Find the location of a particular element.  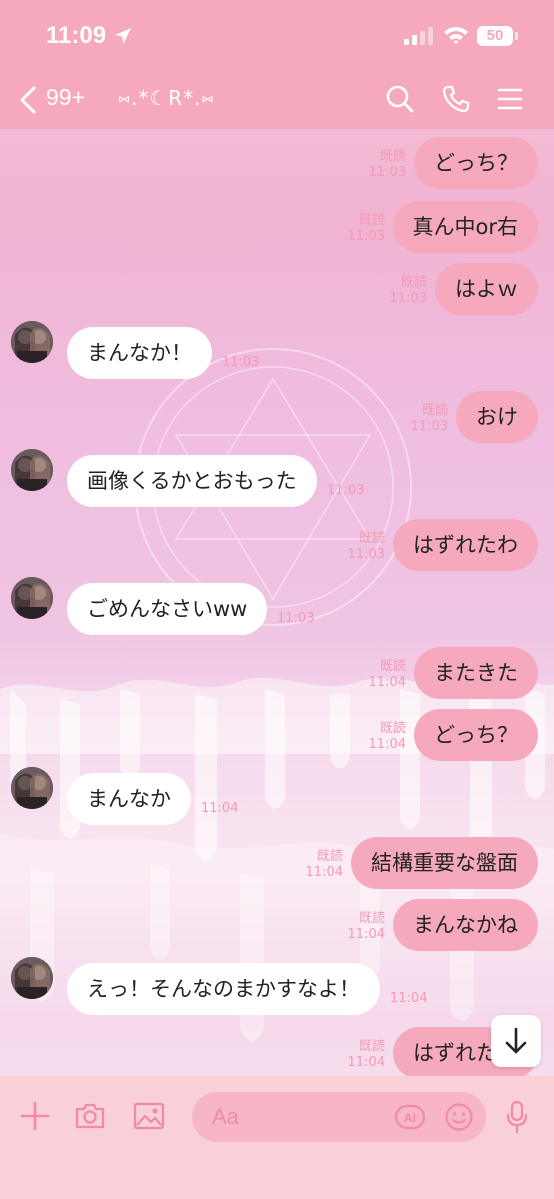

message-row-outgoing: 真ん中or右 既読 11:03 is located at coordinates (277, 227).